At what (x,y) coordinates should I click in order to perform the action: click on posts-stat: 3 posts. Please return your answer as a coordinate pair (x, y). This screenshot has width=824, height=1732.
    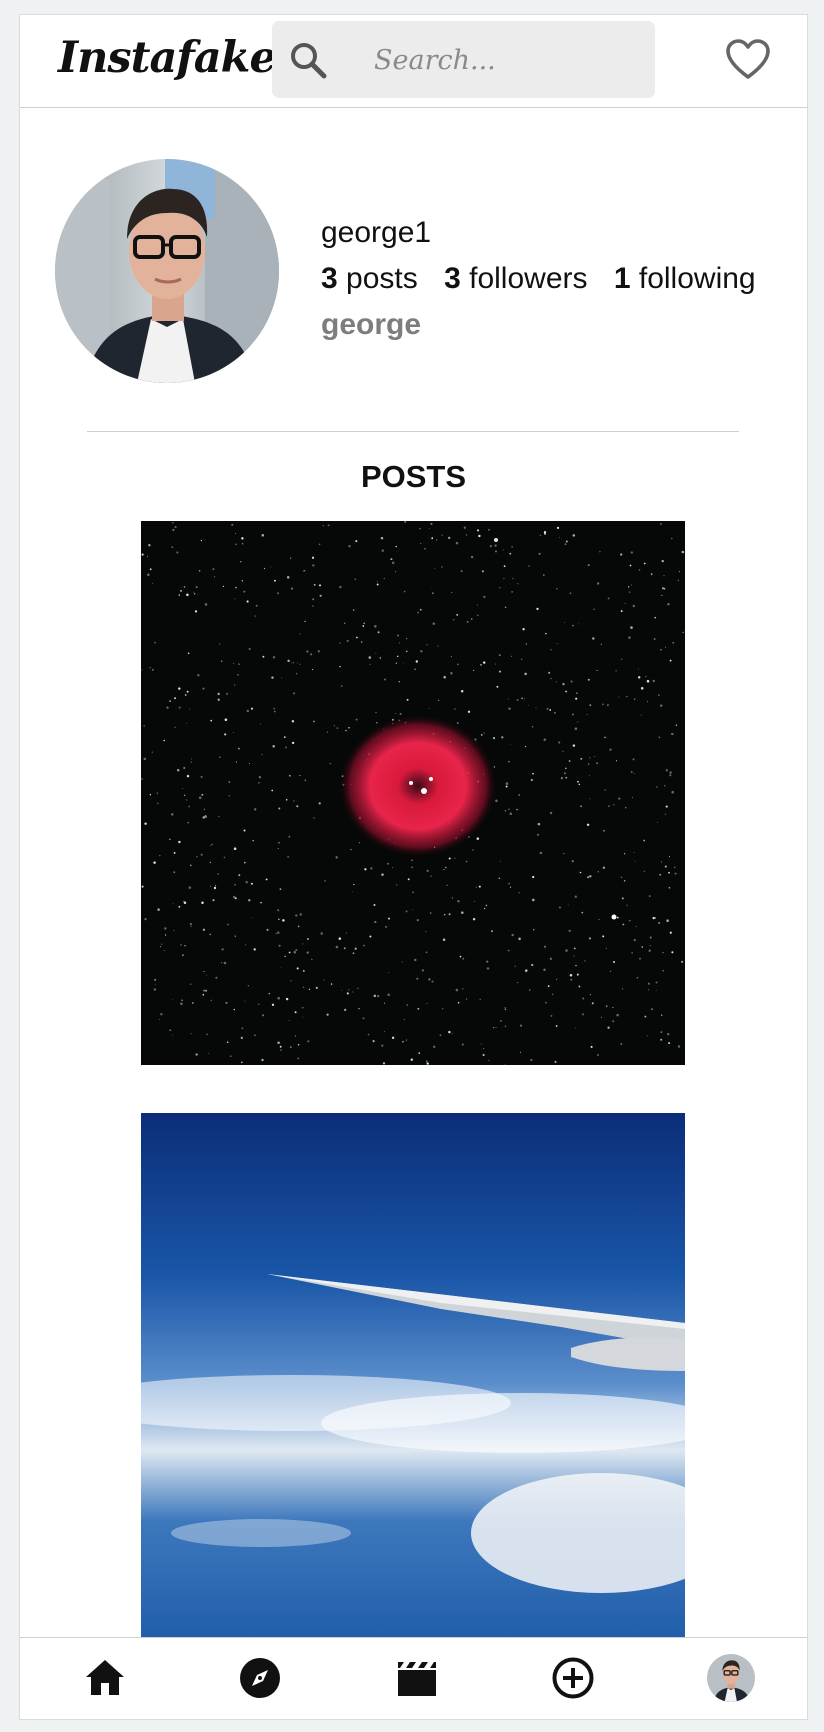
    Looking at the image, I should click on (369, 278).